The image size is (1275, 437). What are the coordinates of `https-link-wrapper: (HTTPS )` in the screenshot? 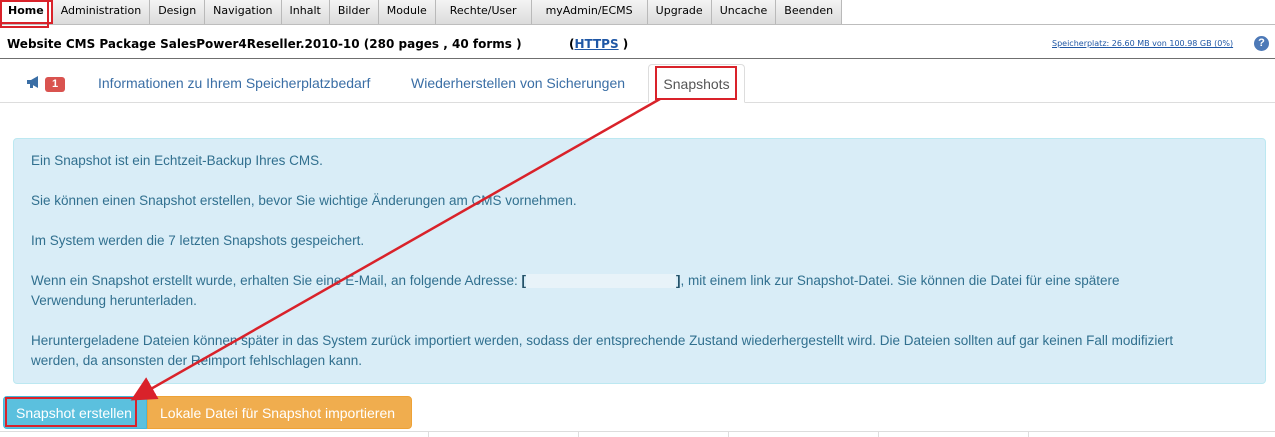 It's located at (598, 44).